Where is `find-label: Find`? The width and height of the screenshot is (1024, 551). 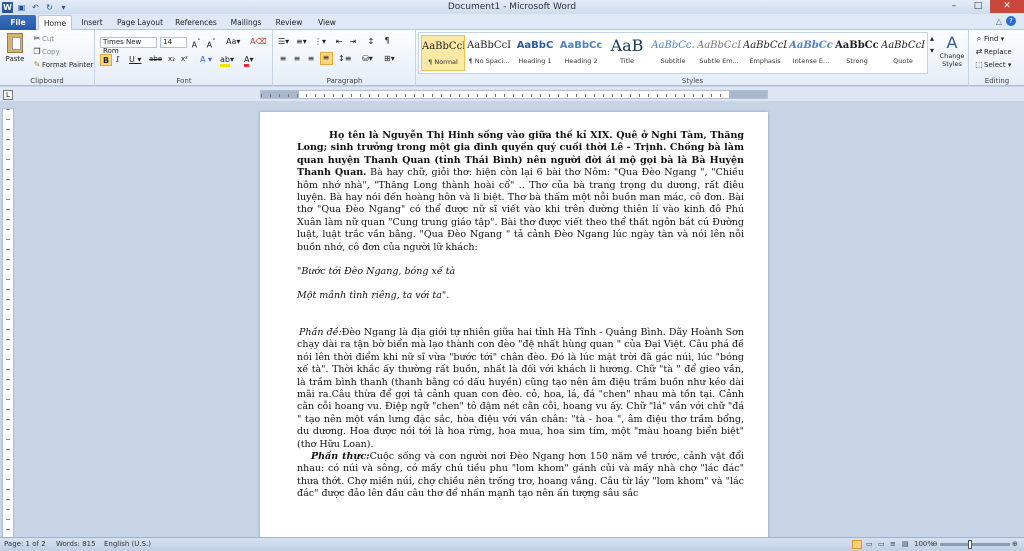
find-label: Find is located at coordinates (991, 39).